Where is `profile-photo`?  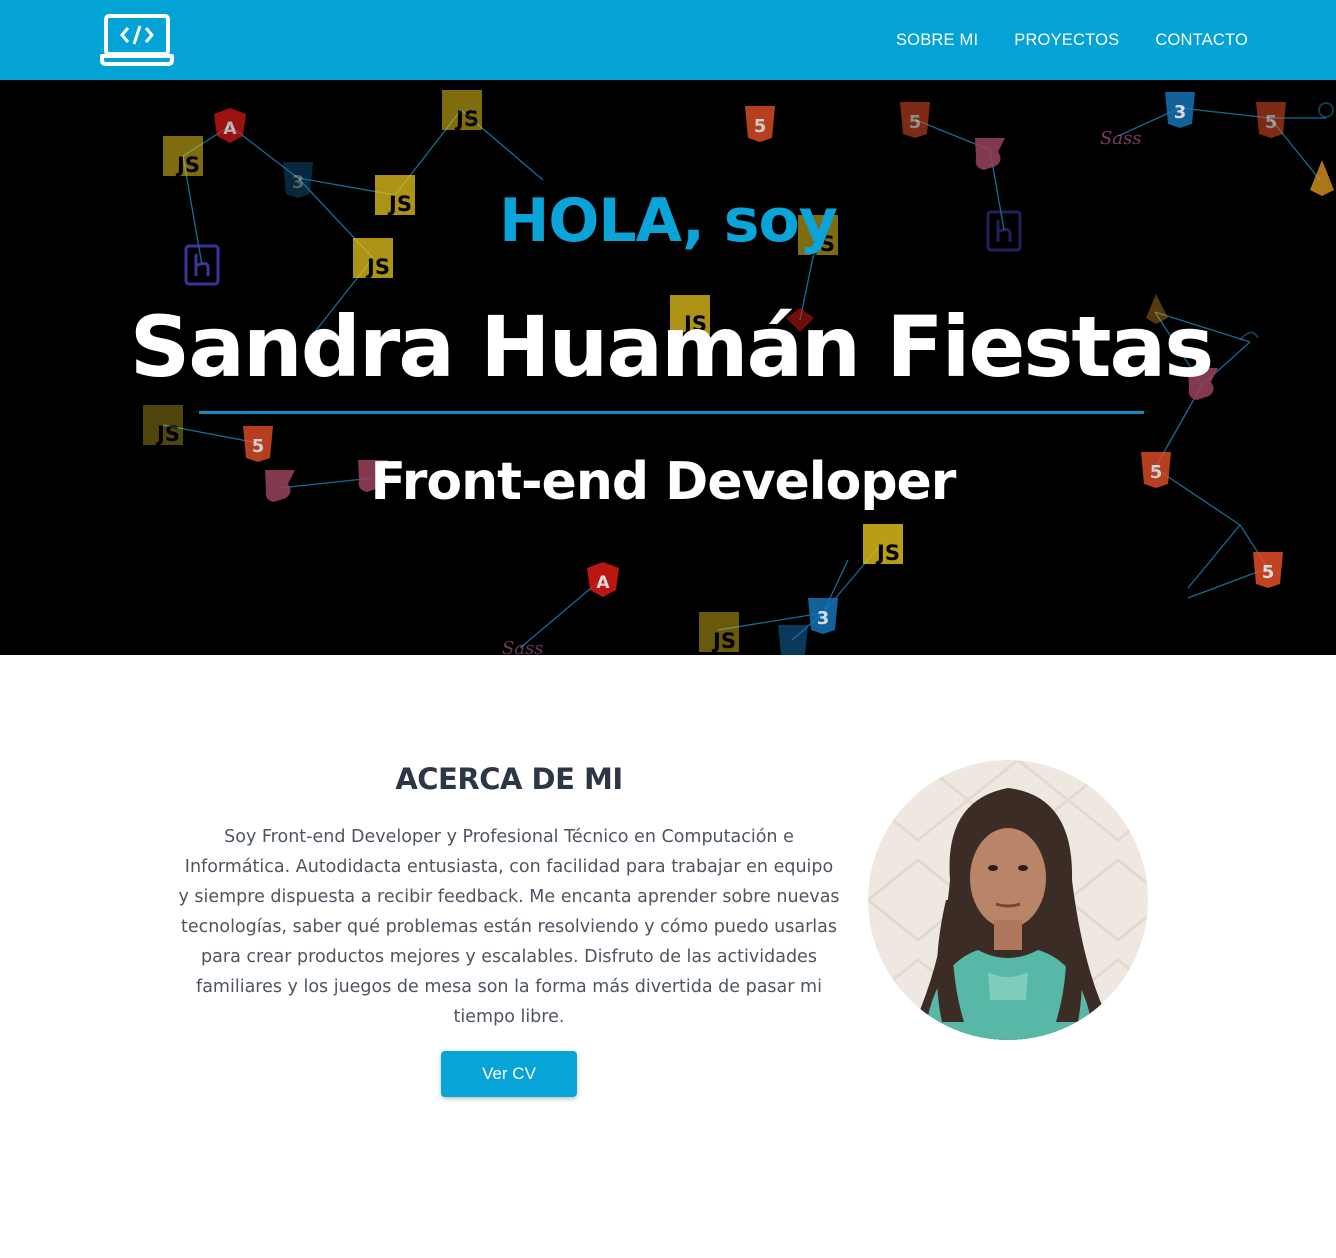
profile-photo is located at coordinates (1008, 900).